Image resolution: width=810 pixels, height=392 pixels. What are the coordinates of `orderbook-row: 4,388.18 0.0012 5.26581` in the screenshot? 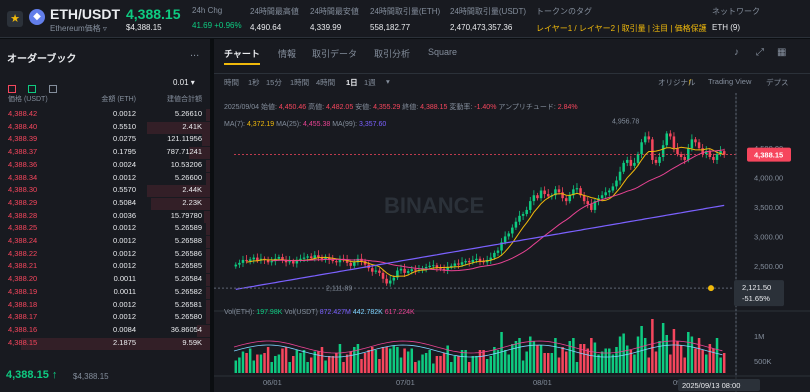 It's located at (105, 305).